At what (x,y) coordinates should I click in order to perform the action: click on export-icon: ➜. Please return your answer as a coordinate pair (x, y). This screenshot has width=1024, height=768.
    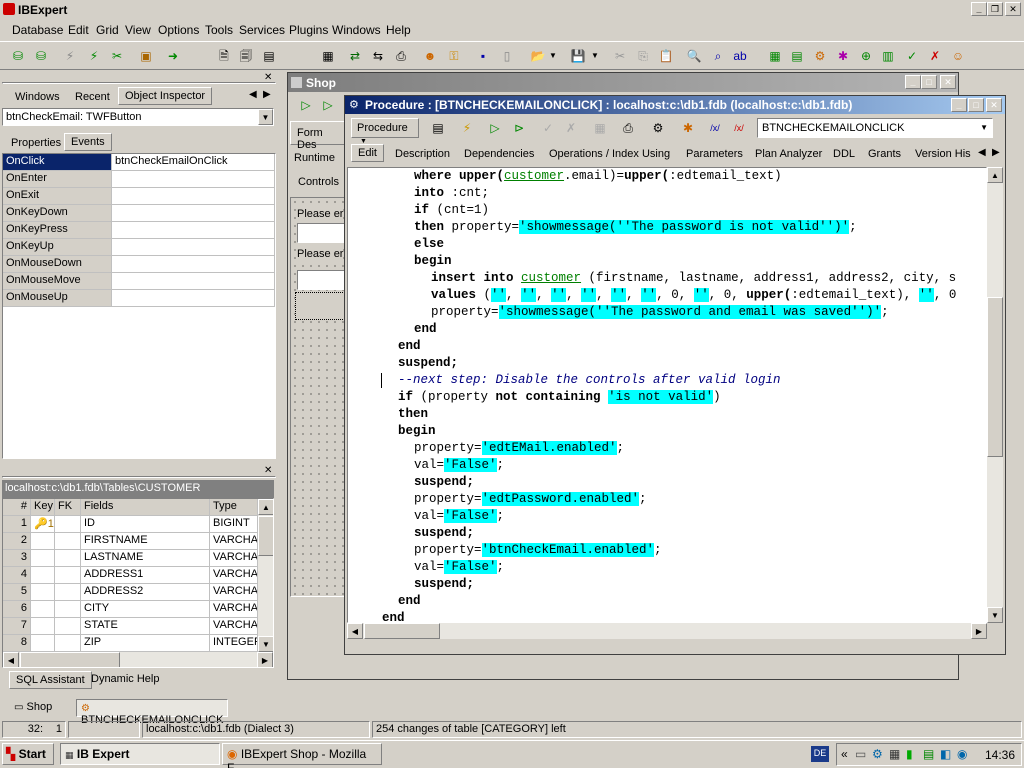
    Looking at the image, I should click on (173, 56).